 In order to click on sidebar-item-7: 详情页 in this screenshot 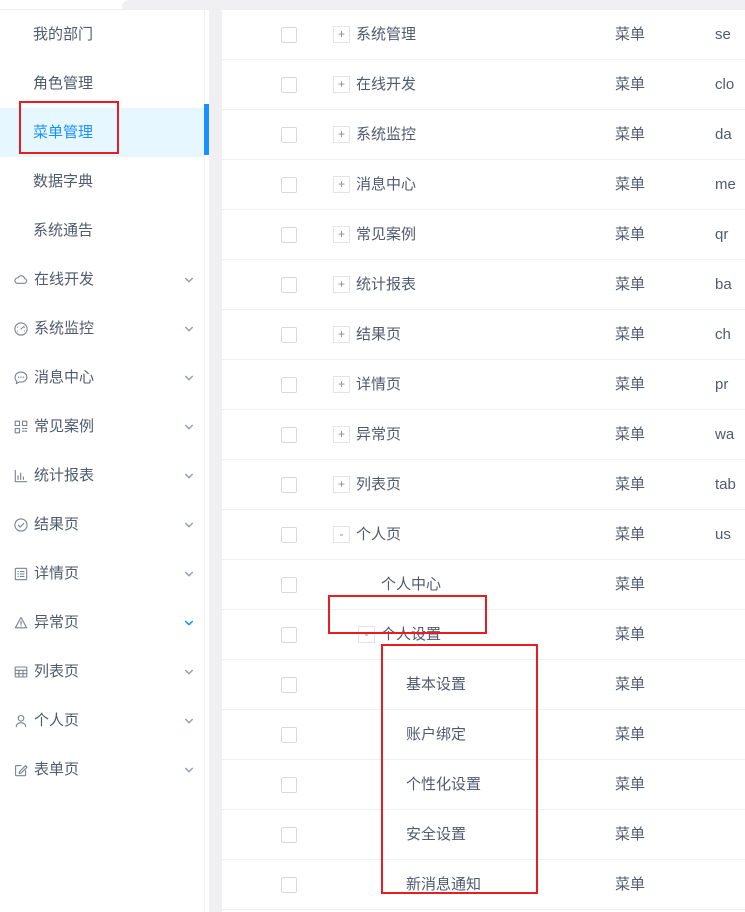, I will do `click(102, 573)`.